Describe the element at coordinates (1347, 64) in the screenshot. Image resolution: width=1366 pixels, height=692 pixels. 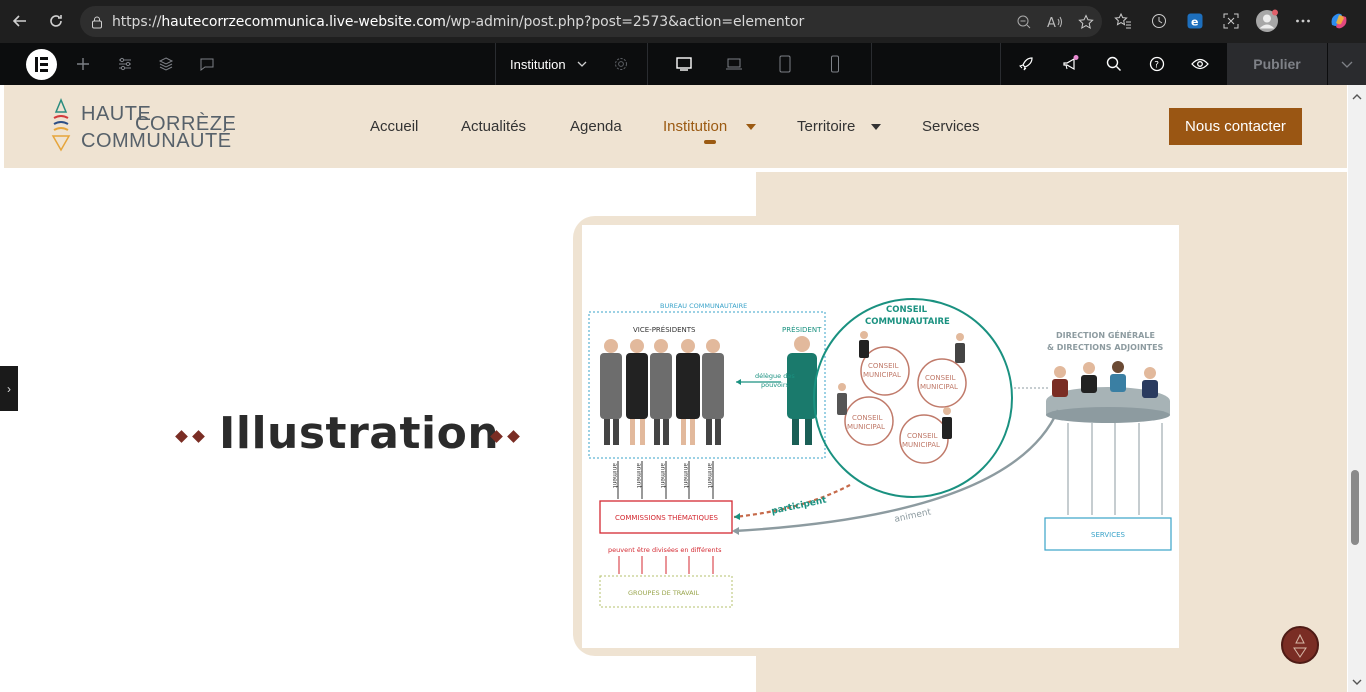
I see `publish-options-chevron-icon` at that location.